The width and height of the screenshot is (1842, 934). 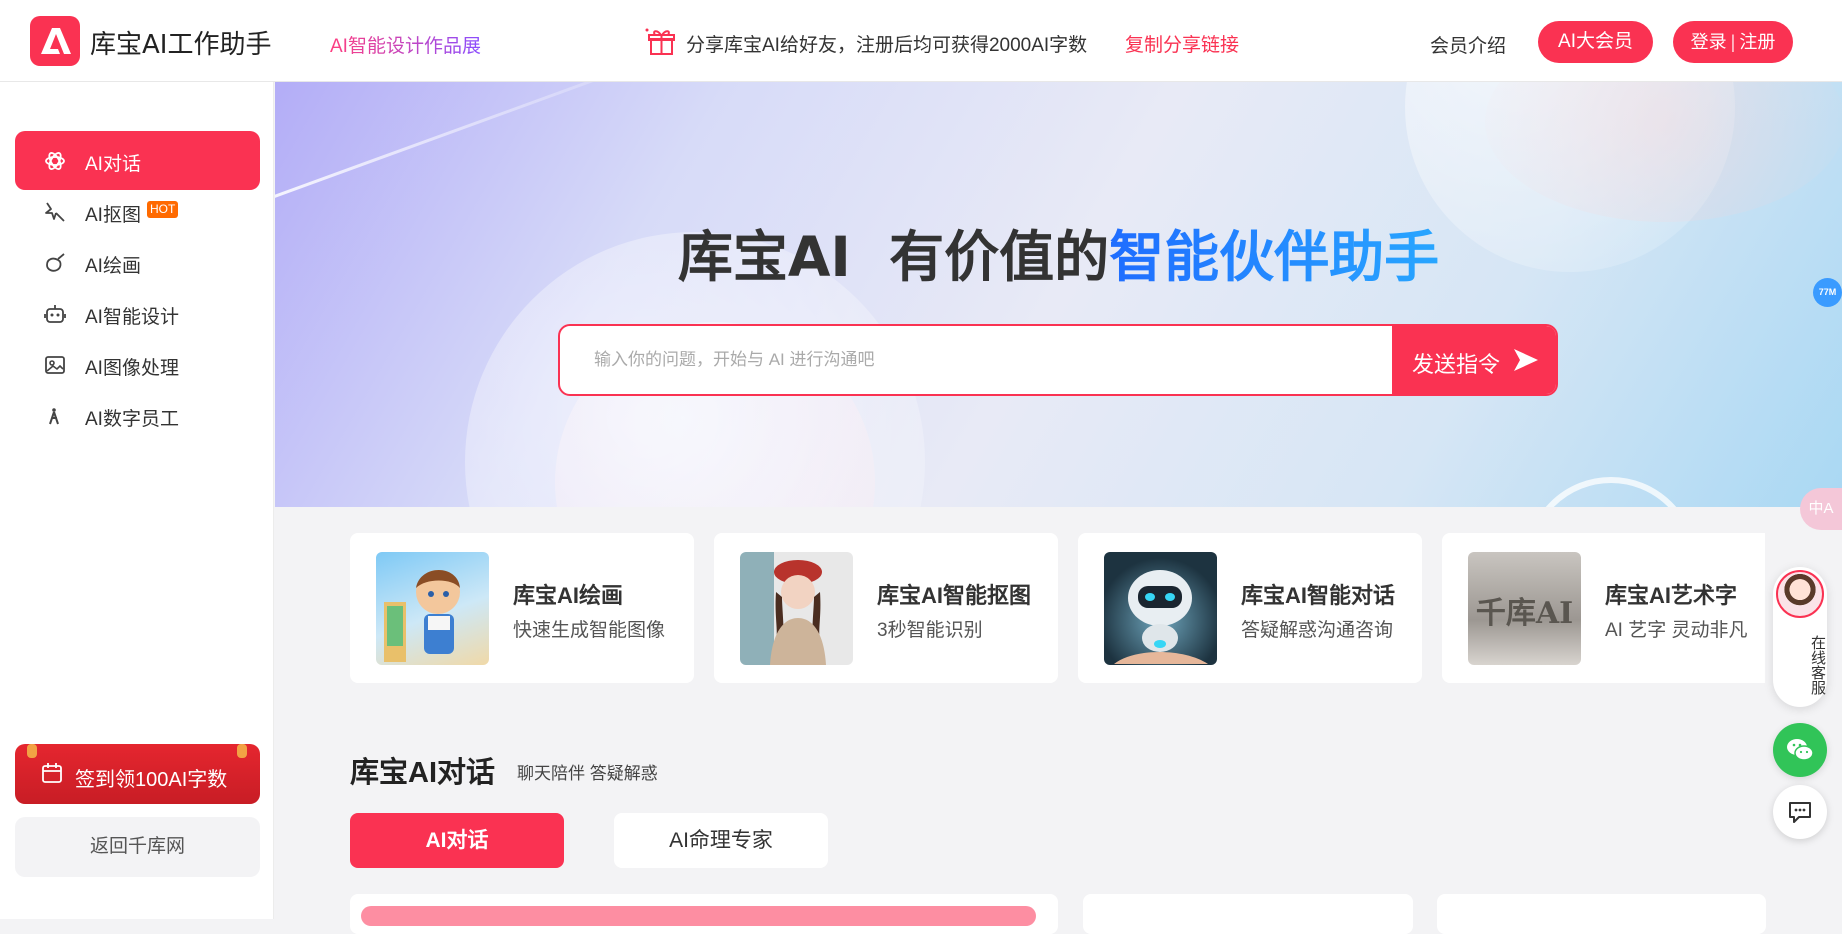 I want to click on ai-chat-icon, so click(x=55, y=161).